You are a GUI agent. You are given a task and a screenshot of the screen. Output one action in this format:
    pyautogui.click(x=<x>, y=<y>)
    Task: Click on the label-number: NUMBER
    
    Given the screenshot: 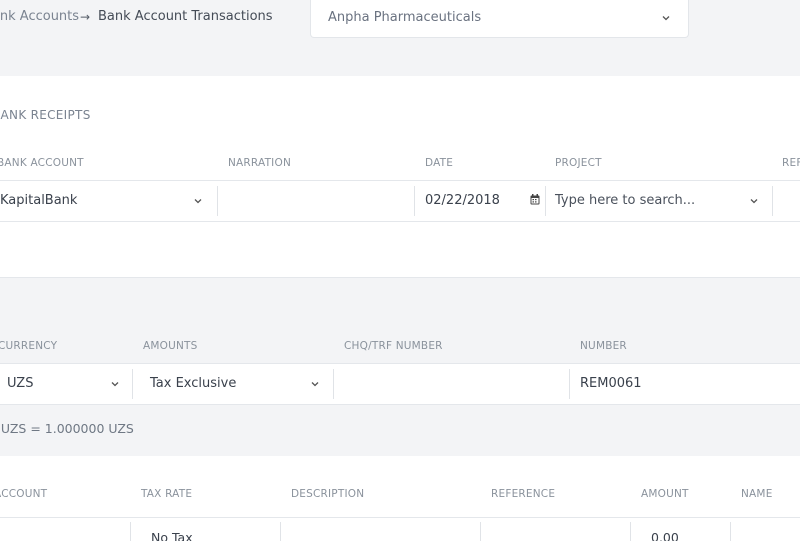 What is the action you would take?
    pyautogui.click(x=603, y=346)
    